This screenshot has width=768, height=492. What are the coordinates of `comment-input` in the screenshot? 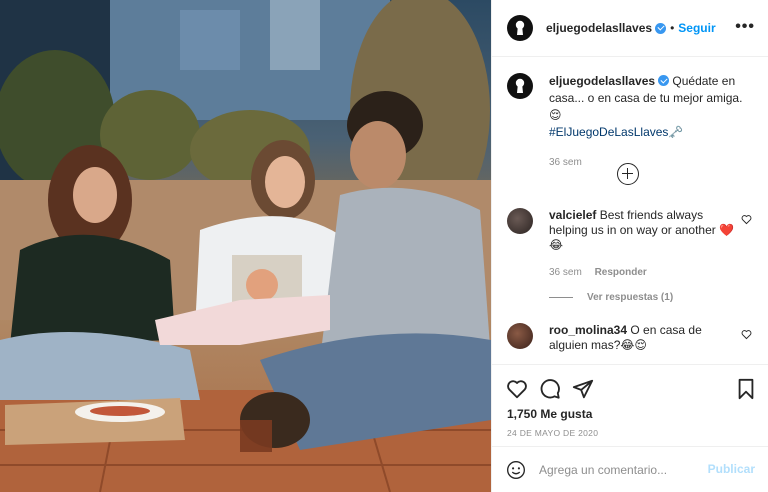 It's located at (619, 469).